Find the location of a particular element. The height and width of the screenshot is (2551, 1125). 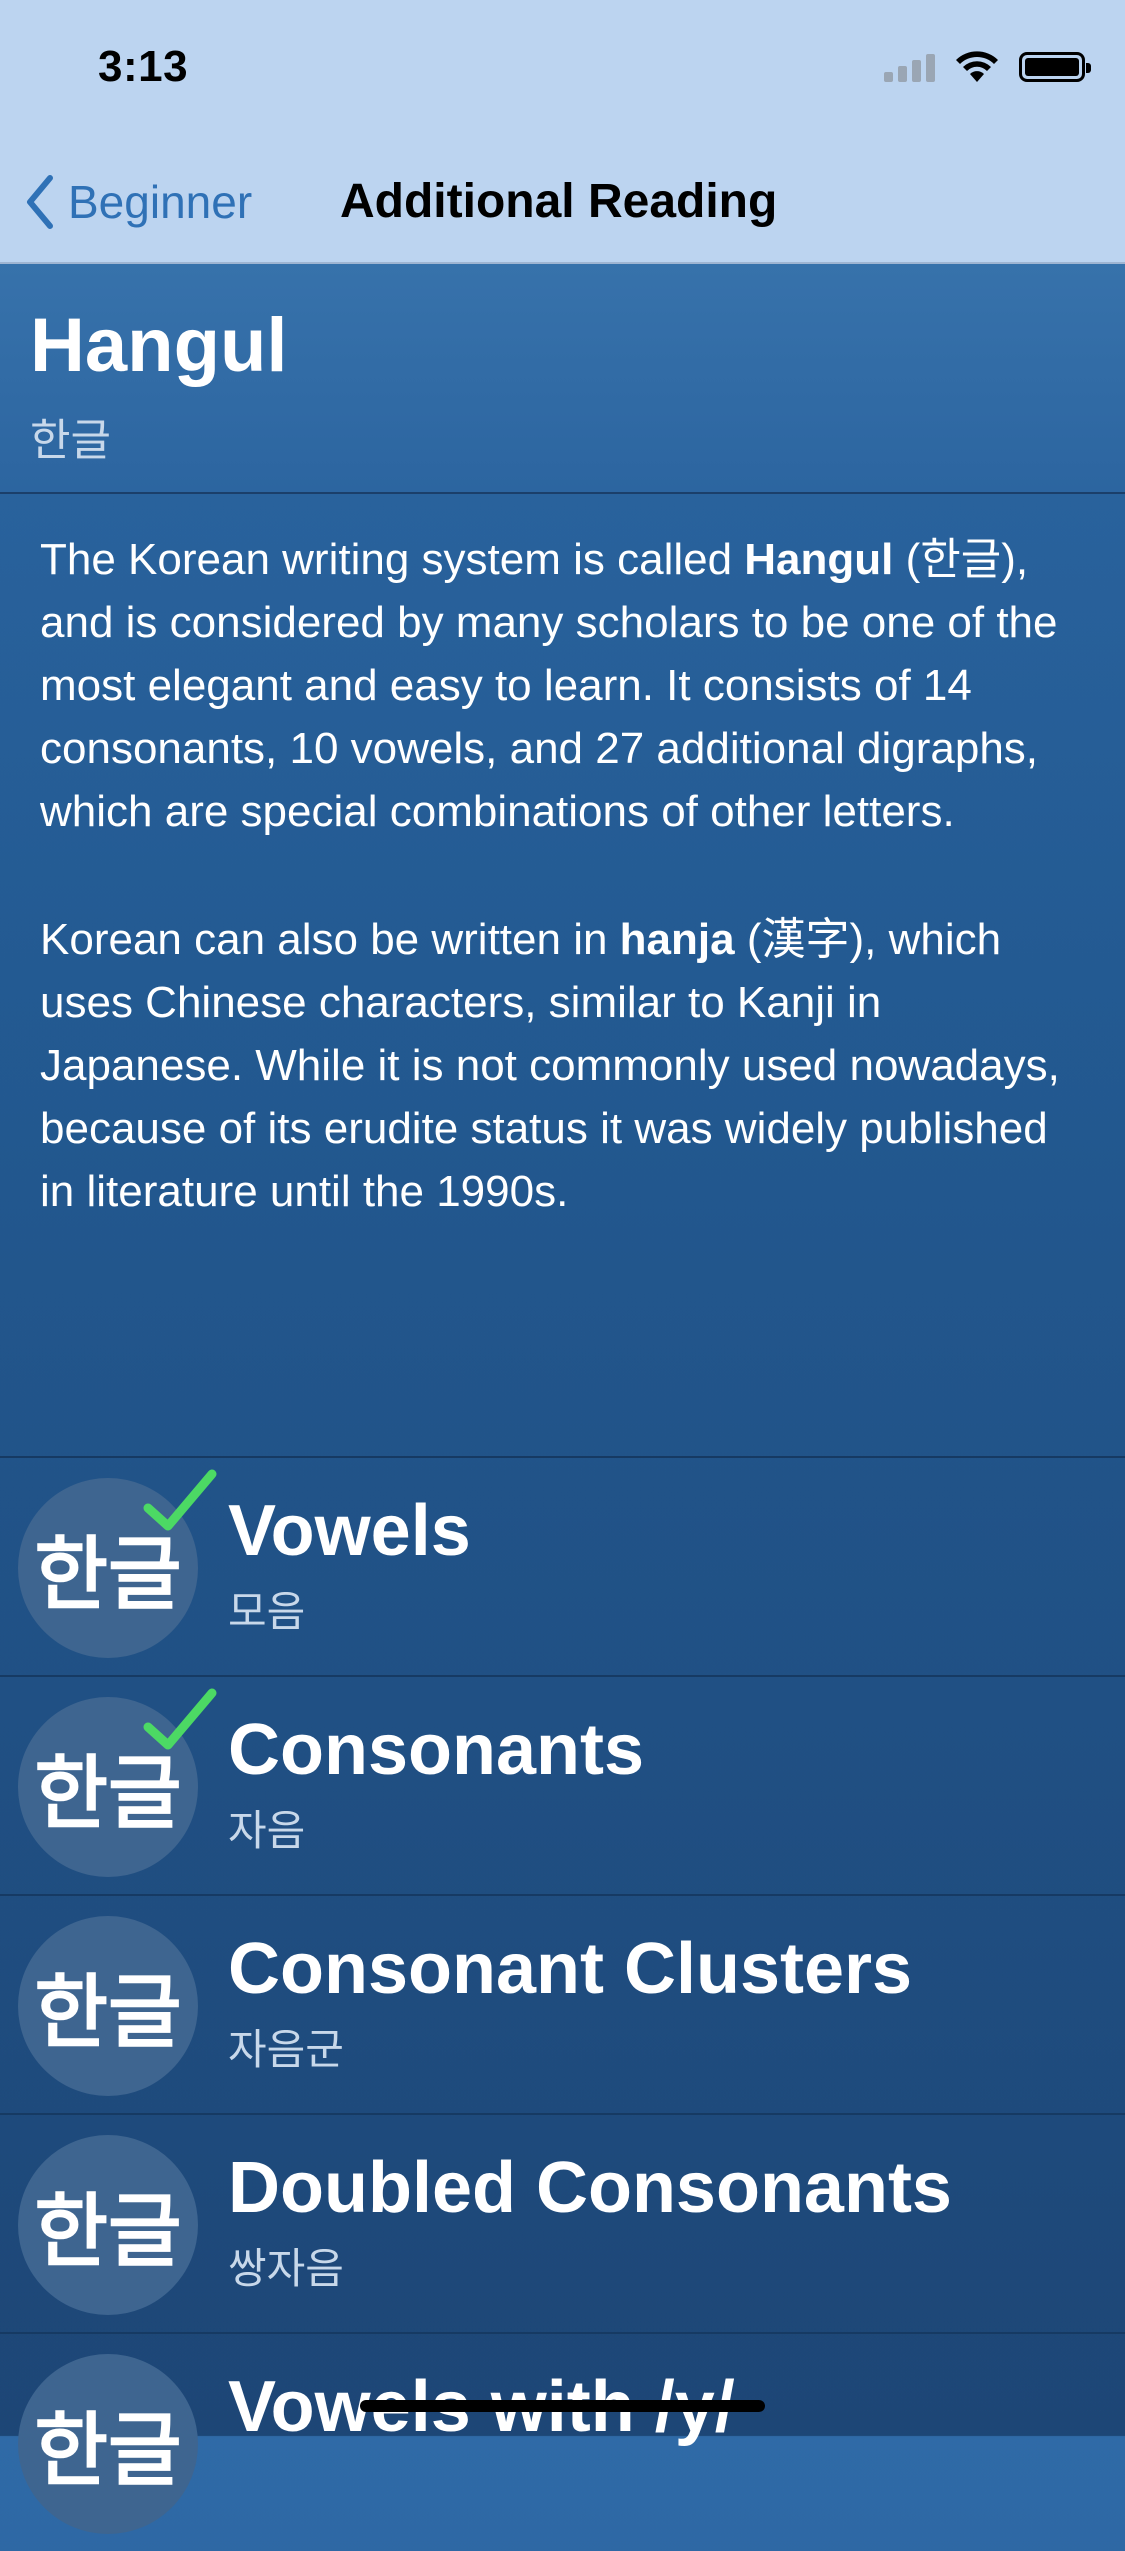

status-icons is located at coordinates (987, 67).